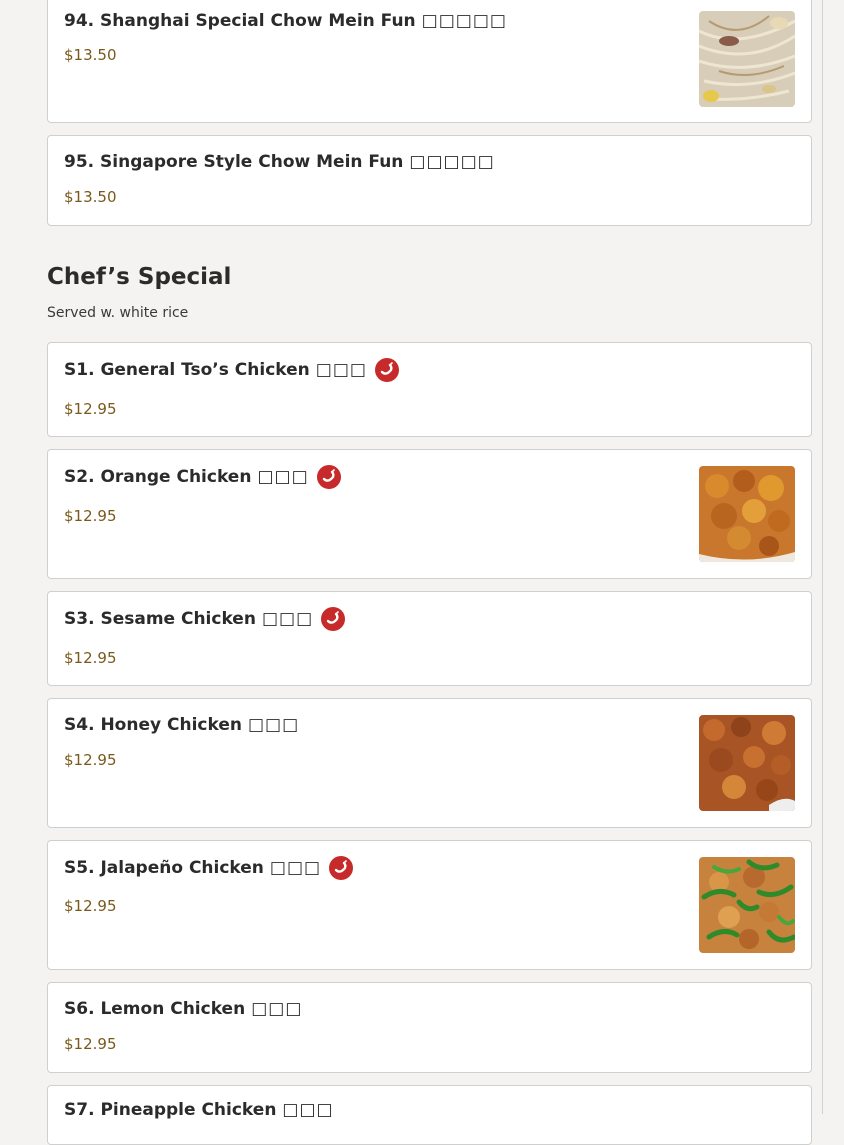  I want to click on menu-item-name: S7. Pineapple Chicken, so click(170, 1110).